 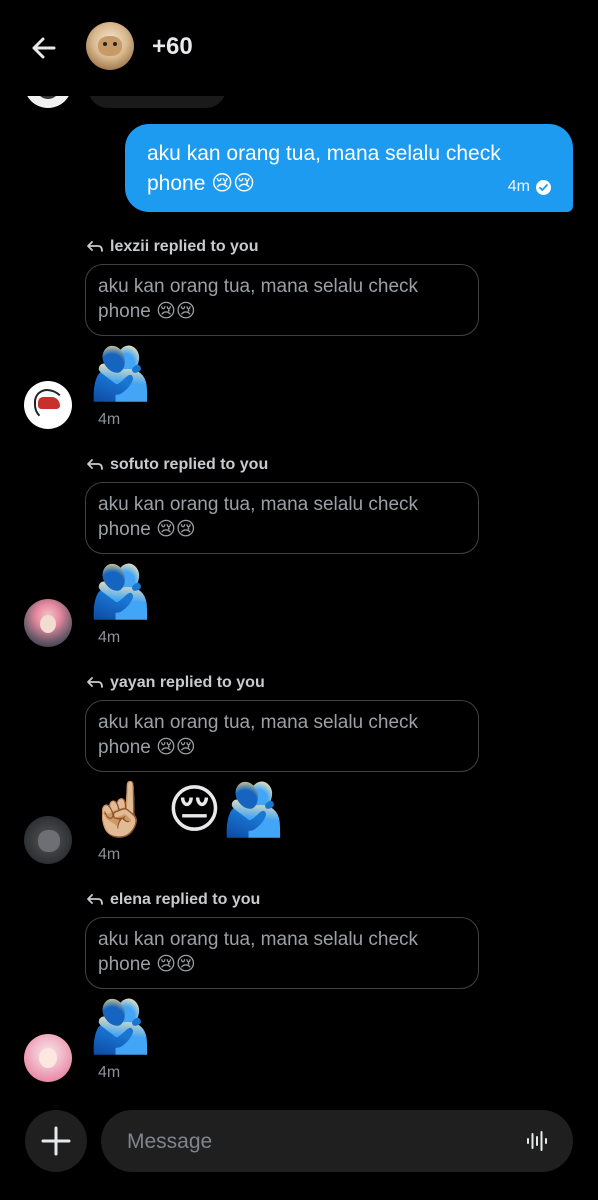 What do you see at coordinates (299, 48) in the screenshot?
I see `conversation-header: +60` at bounding box center [299, 48].